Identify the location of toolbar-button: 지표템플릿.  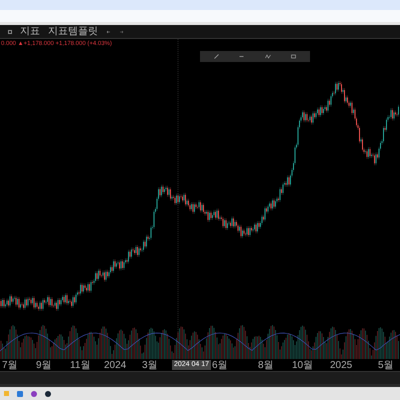
(73, 32).